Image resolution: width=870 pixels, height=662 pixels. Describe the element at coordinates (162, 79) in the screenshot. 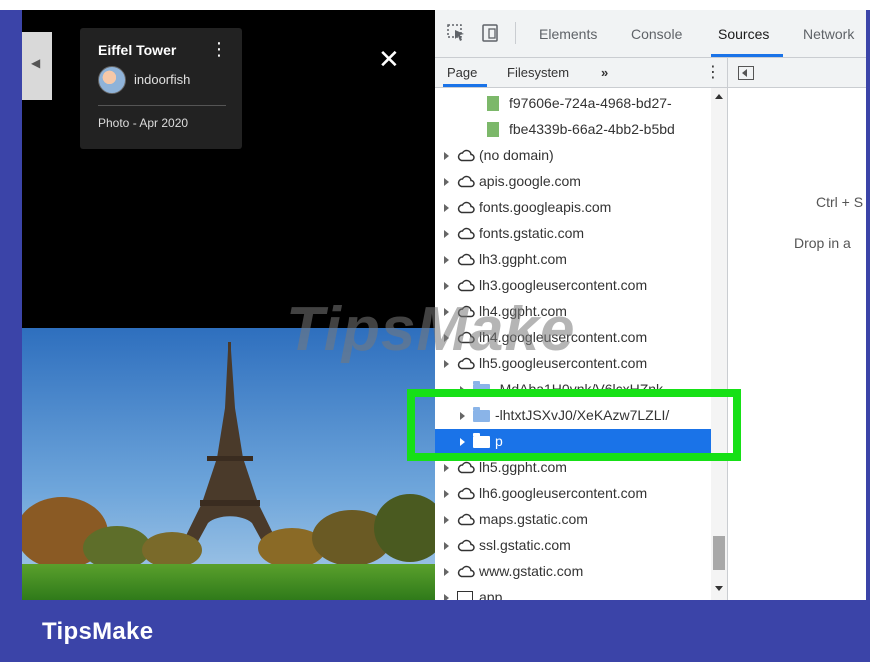

I see `author-name: indoorfish` at that location.